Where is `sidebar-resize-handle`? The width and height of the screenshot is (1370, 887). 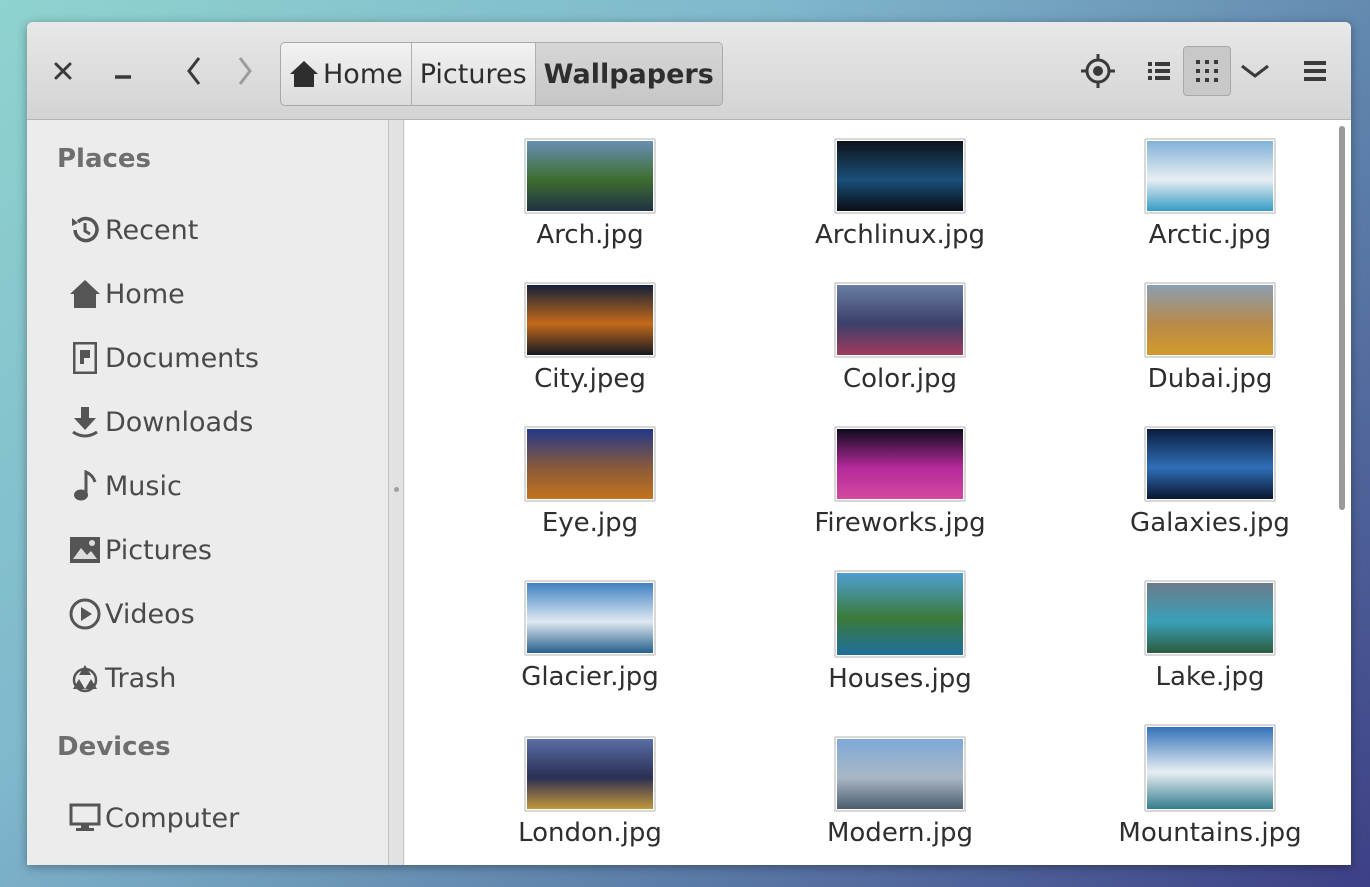 sidebar-resize-handle is located at coordinates (396, 492).